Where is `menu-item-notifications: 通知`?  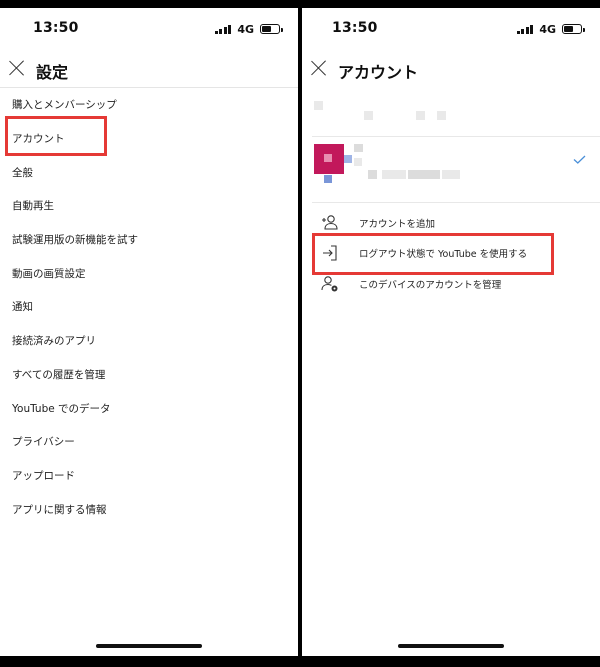 menu-item-notifications: 通知 is located at coordinates (149, 307).